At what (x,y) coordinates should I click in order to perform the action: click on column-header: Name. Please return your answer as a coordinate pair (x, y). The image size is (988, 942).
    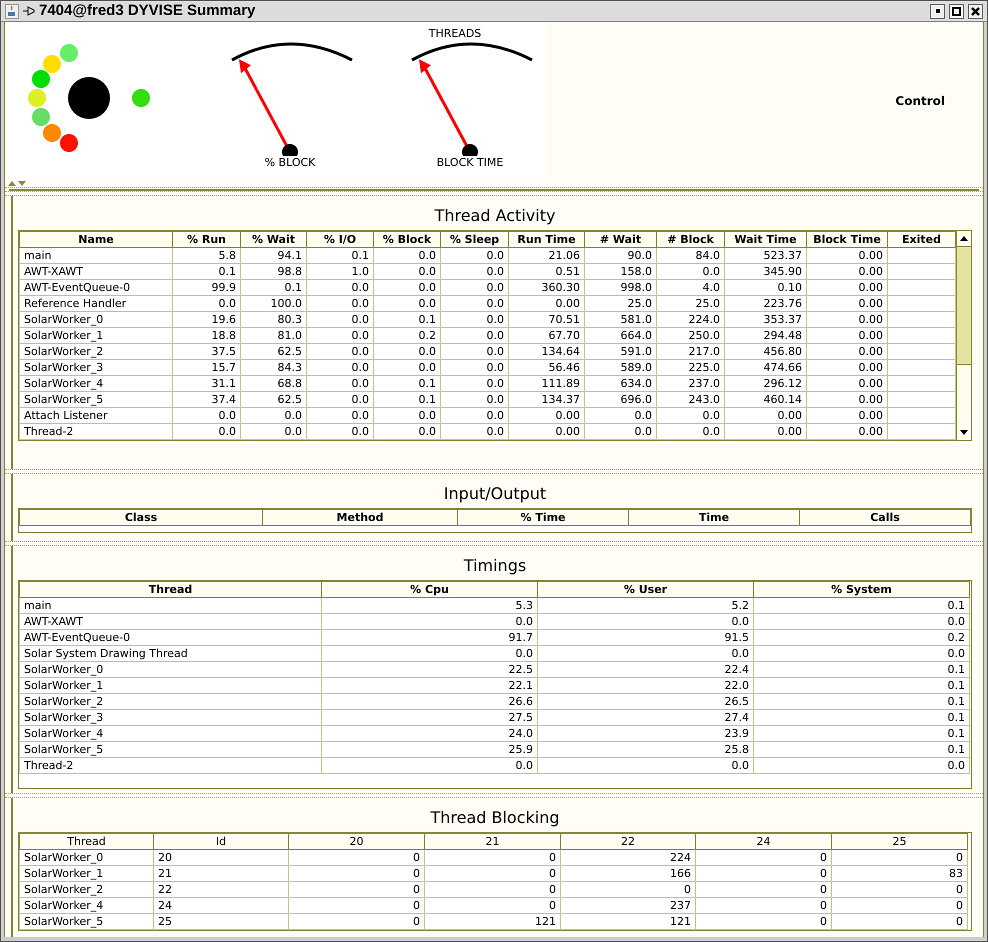
    Looking at the image, I should click on (96, 240).